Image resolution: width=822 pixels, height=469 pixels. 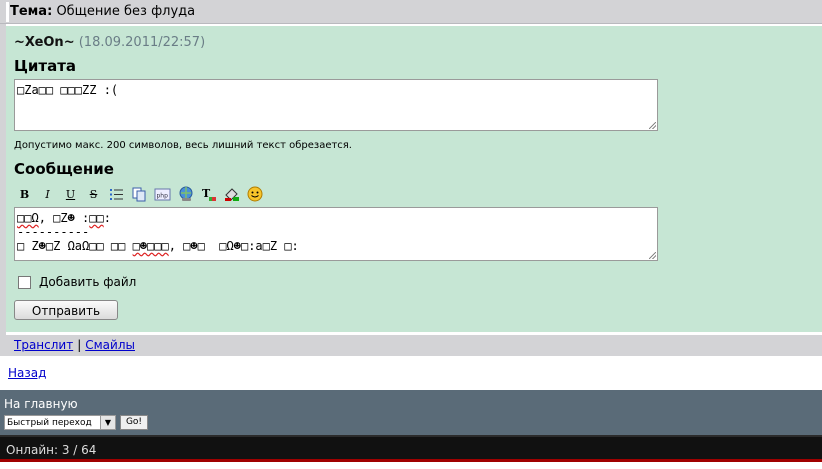 I want to click on link-icon, so click(x=185, y=194).